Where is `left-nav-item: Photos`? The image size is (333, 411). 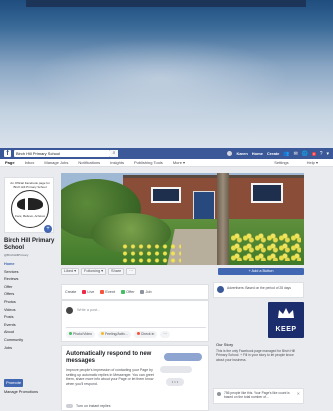
left-nav-item: Photos is located at coordinates (29, 303).